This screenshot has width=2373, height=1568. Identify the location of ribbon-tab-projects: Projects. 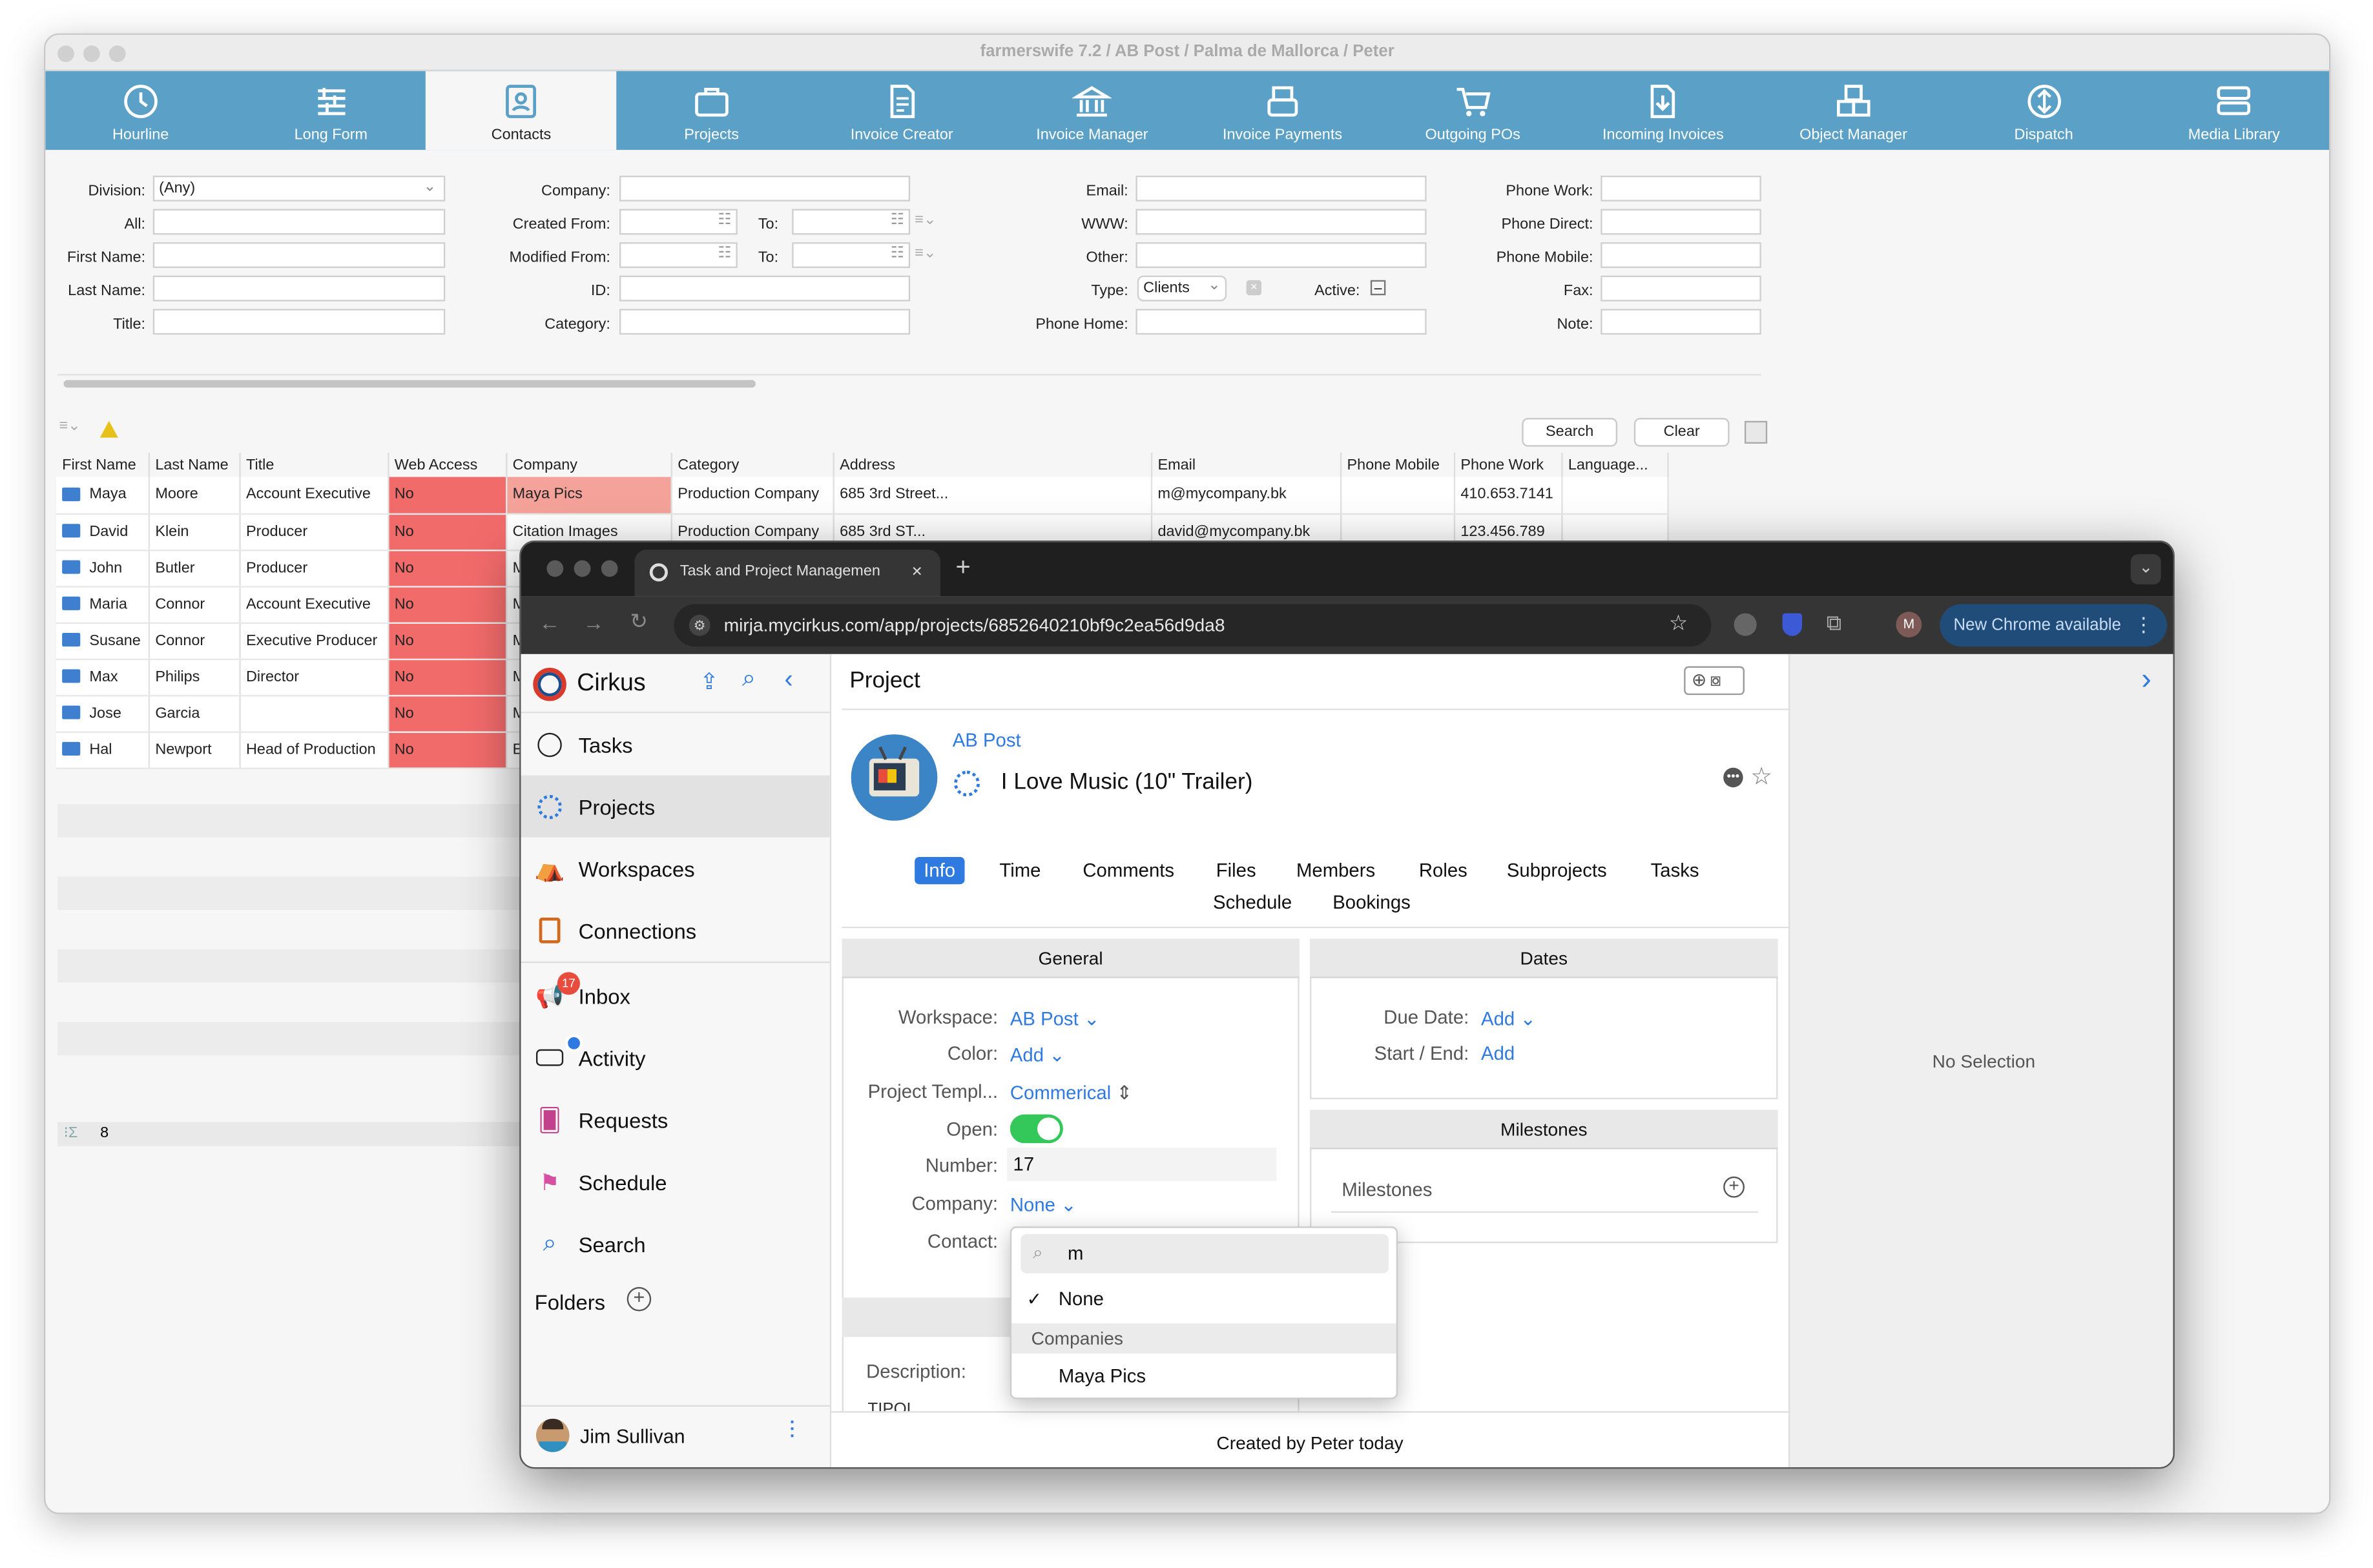
(711, 110).